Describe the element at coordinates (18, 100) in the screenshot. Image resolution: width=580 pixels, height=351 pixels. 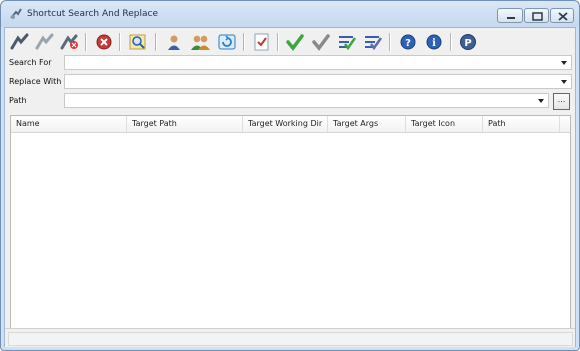
I see `path-label: Path` at that location.